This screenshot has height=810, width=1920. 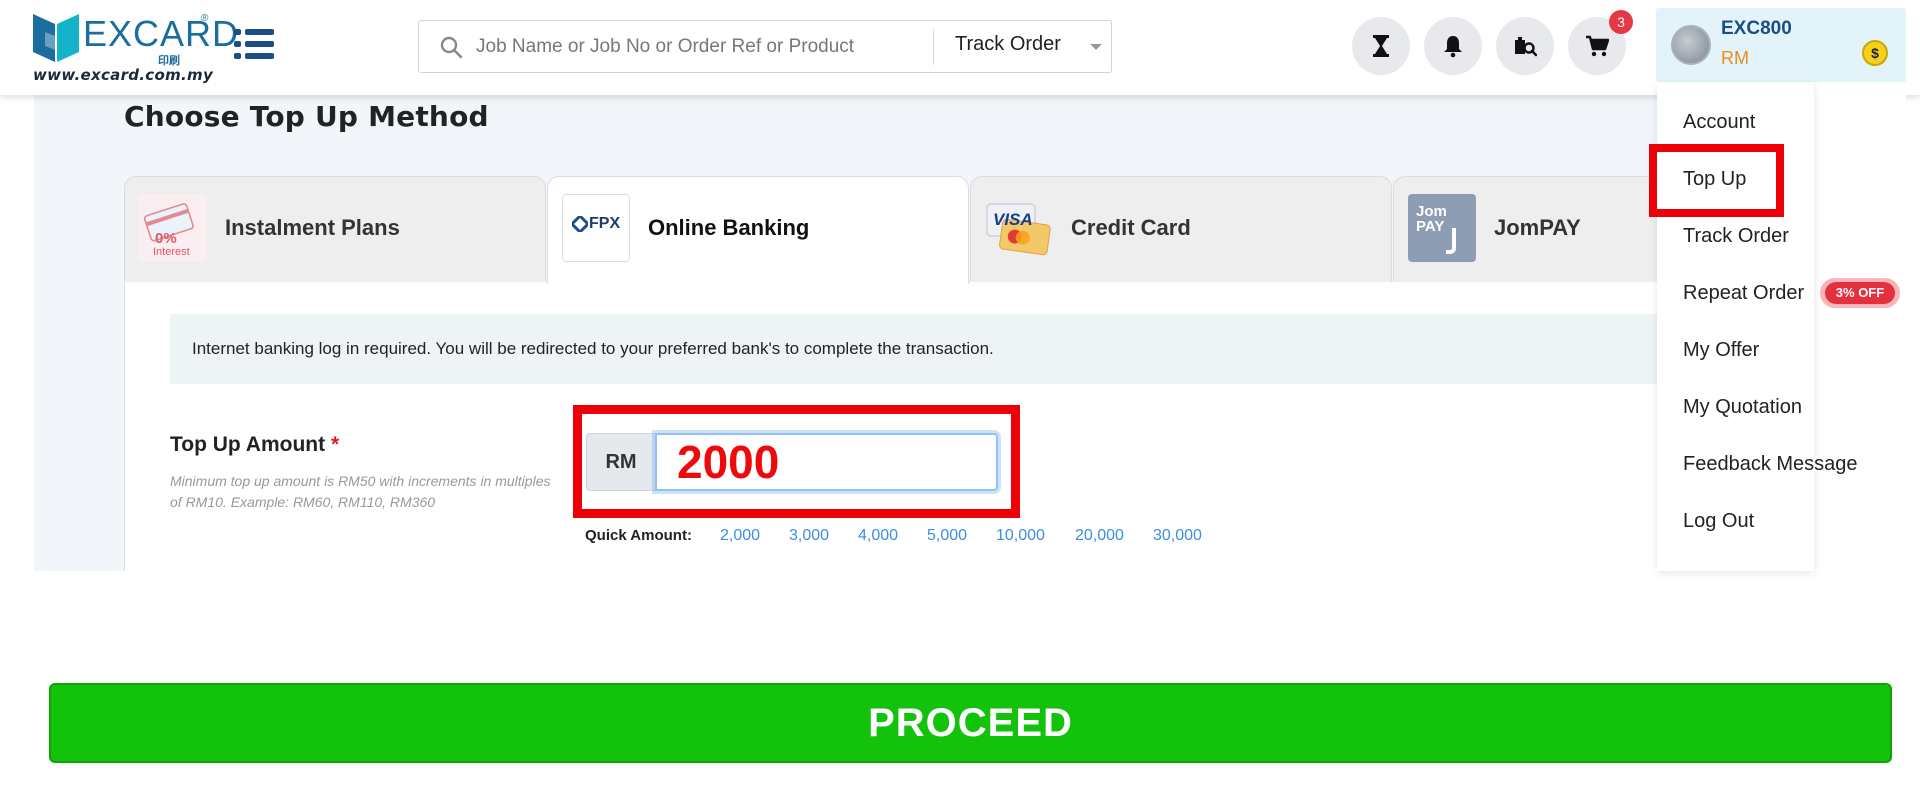 I want to click on top-up-amount-label: Top Up Amount *, so click(x=254, y=445).